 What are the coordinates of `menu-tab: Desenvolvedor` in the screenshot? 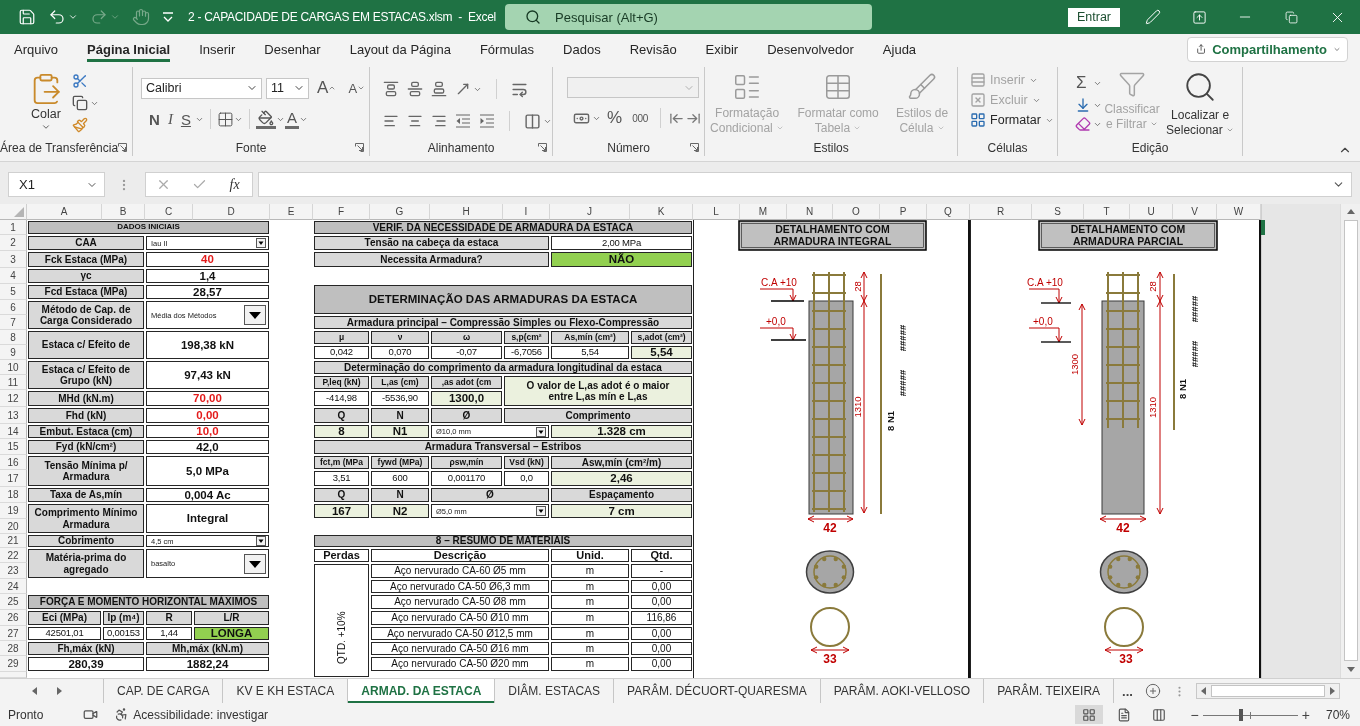 It's located at (810, 48).